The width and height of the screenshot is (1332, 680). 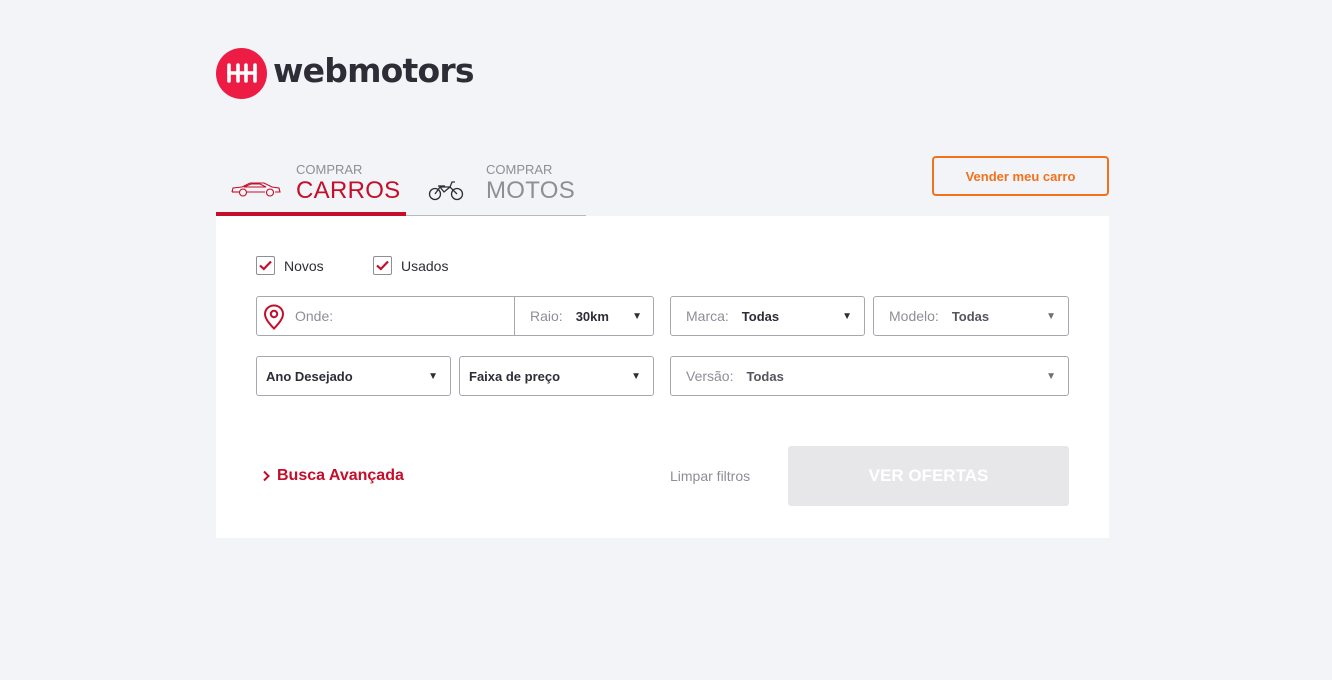 I want to click on checkbox-novos-box, so click(x=265, y=265).